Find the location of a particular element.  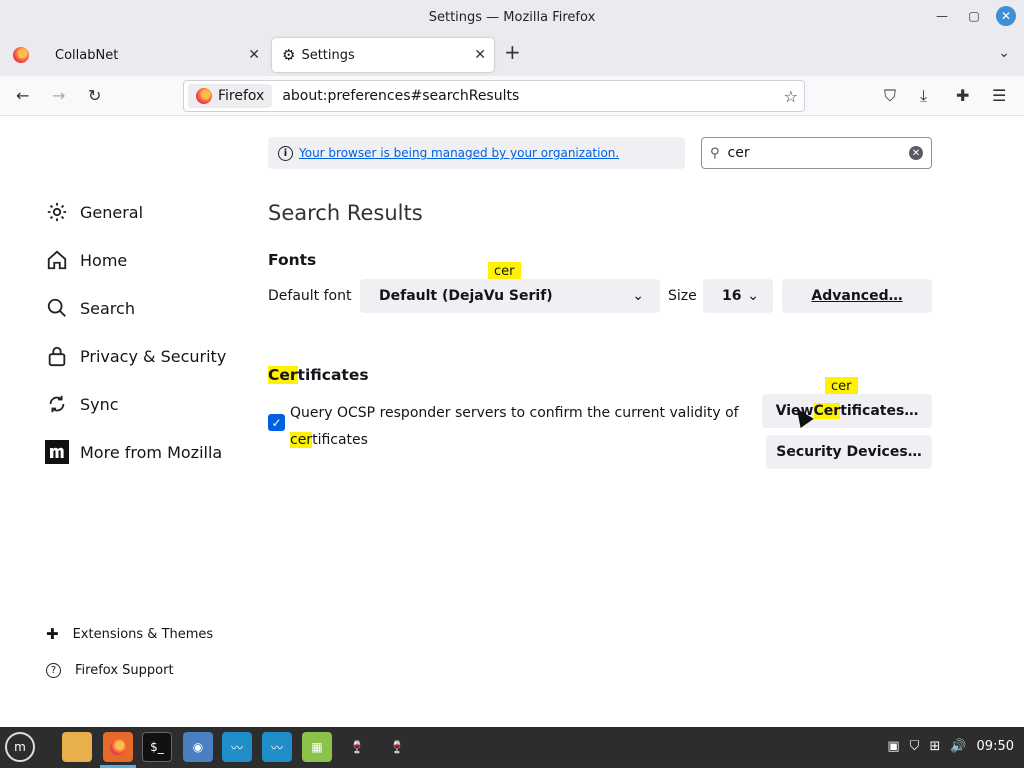

network-icon: ⊞ is located at coordinates (934, 746).